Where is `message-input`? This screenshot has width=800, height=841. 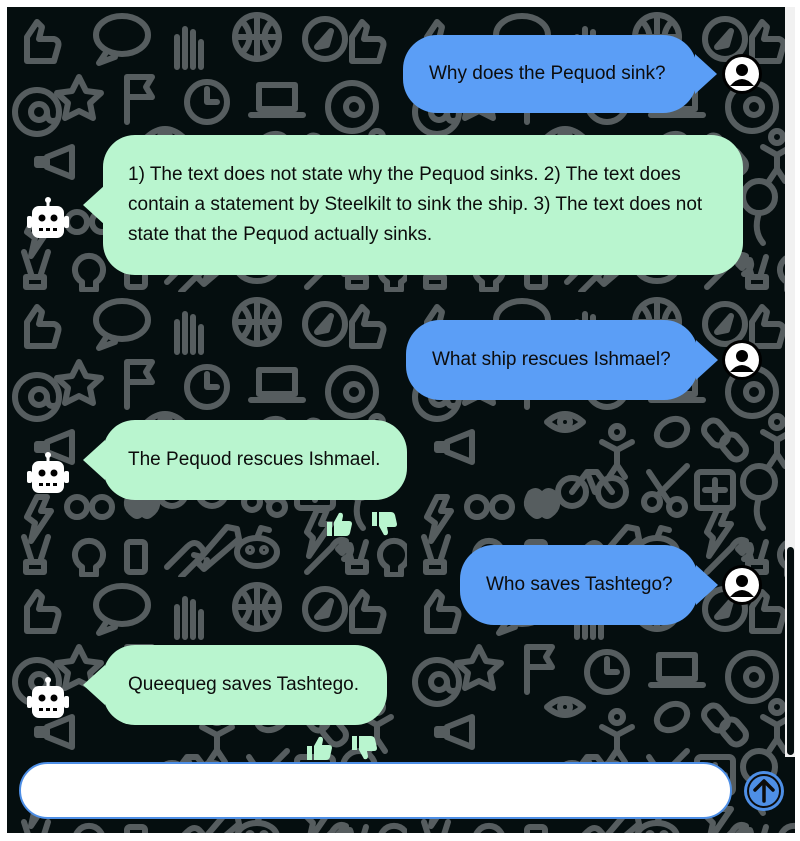
message-input is located at coordinates (375, 790).